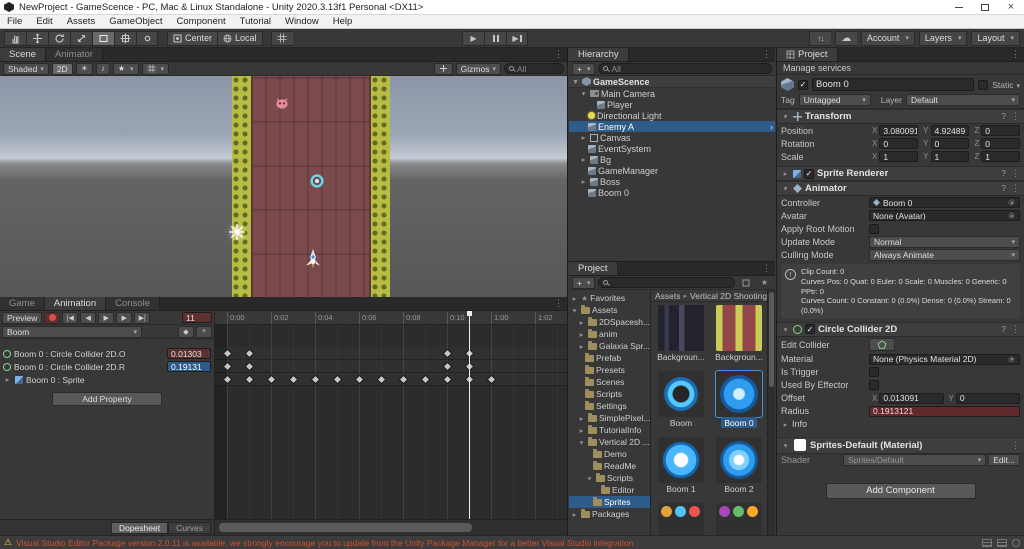 This screenshot has width=1024, height=549. I want to click on offset-y-field: 0, so click(987, 398).